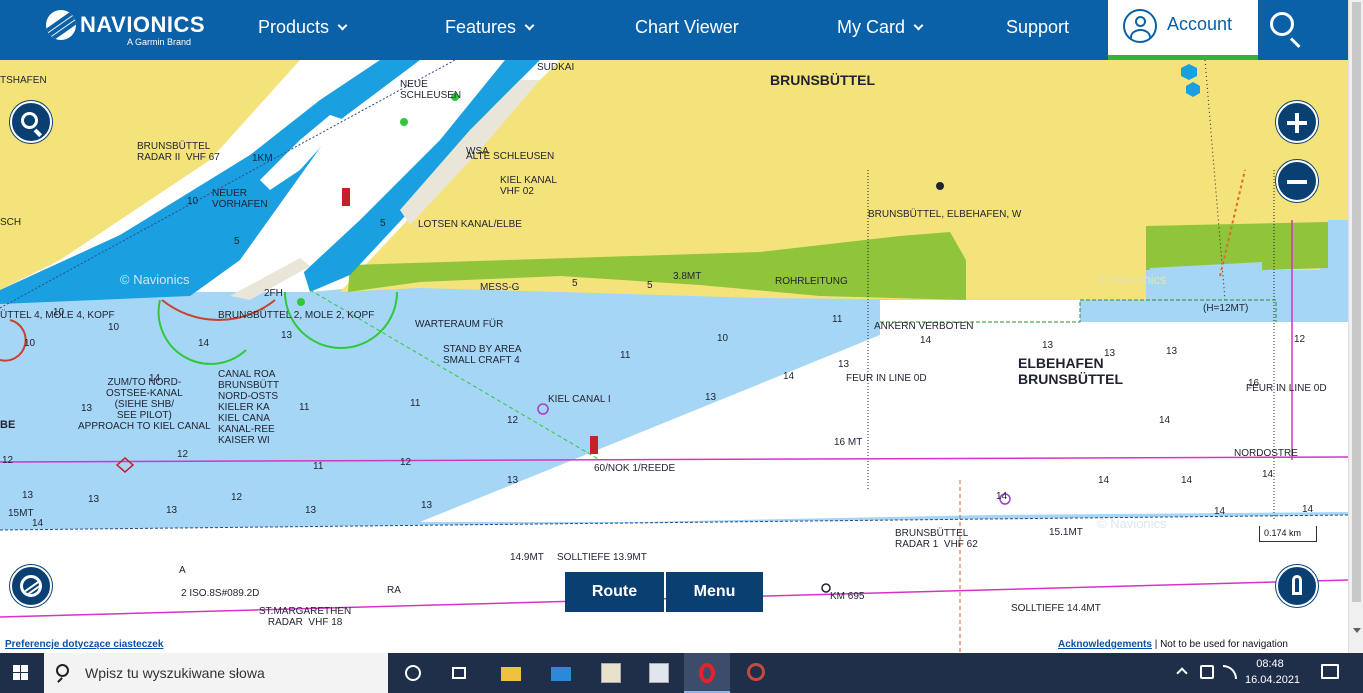 The height and width of the screenshot is (693, 1363). What do you see at coordinates (511, 673) in the screenshot?
I see `file-explorer-button` at bounding box center [511, 673].